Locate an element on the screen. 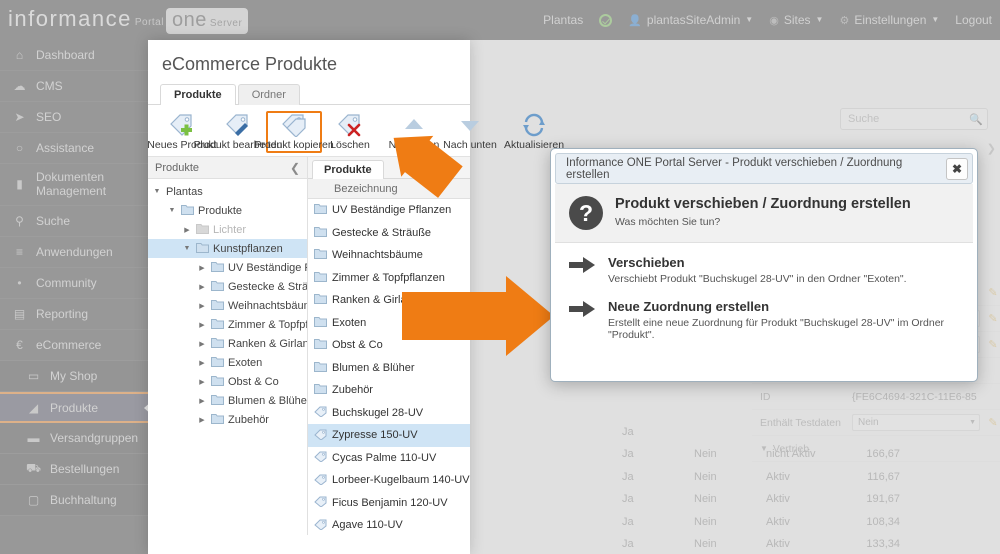 Image resolution: width=1000 pixels, height=554 pixels. select-input: Nein ▼ is located at coordinates (916, 422).